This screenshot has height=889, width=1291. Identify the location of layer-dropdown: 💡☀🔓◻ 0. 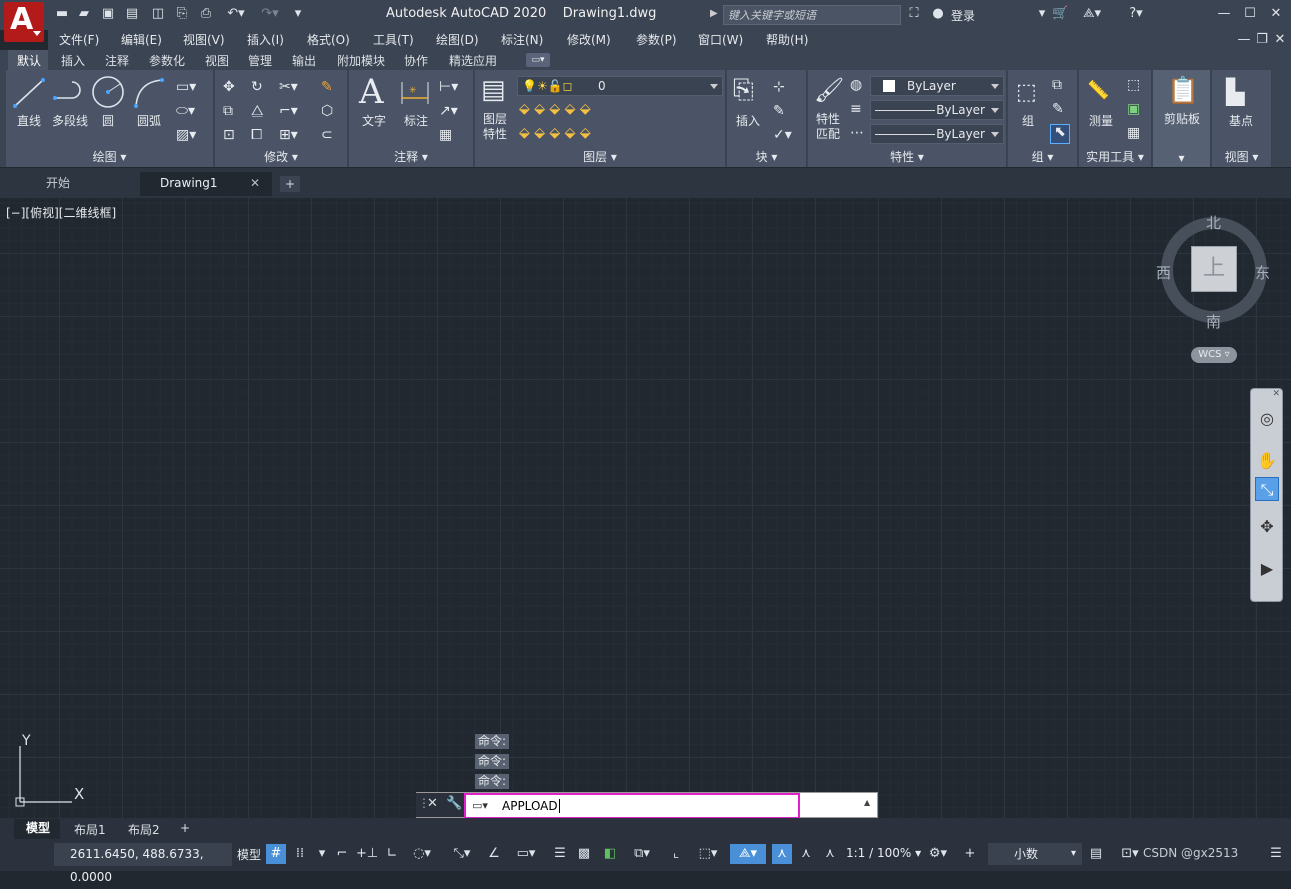
(620, 86).